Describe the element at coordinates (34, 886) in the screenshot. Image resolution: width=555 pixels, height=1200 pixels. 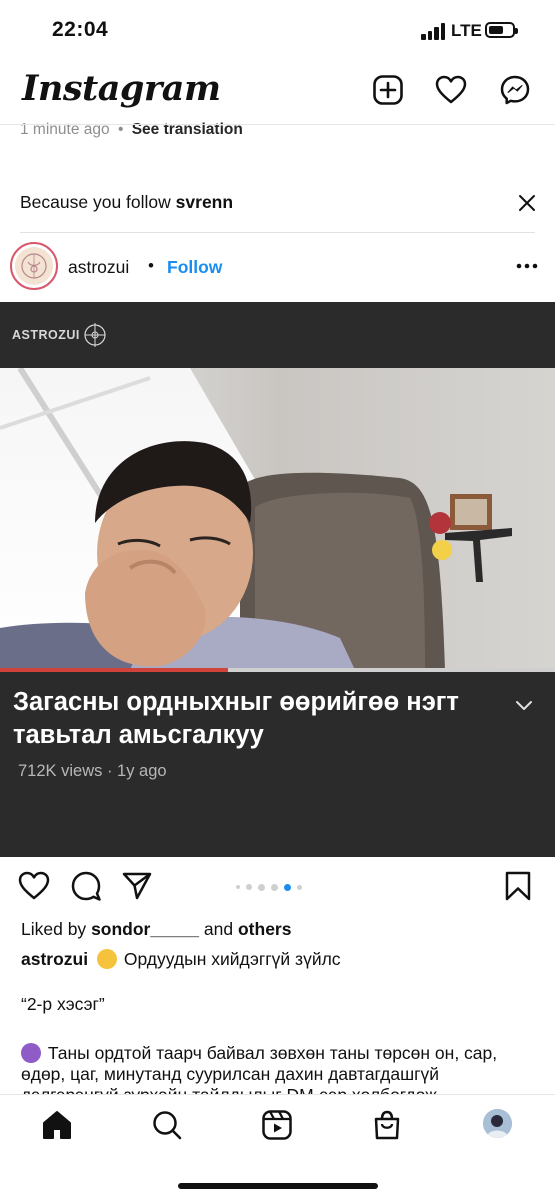
I see `like-icon` at that location.